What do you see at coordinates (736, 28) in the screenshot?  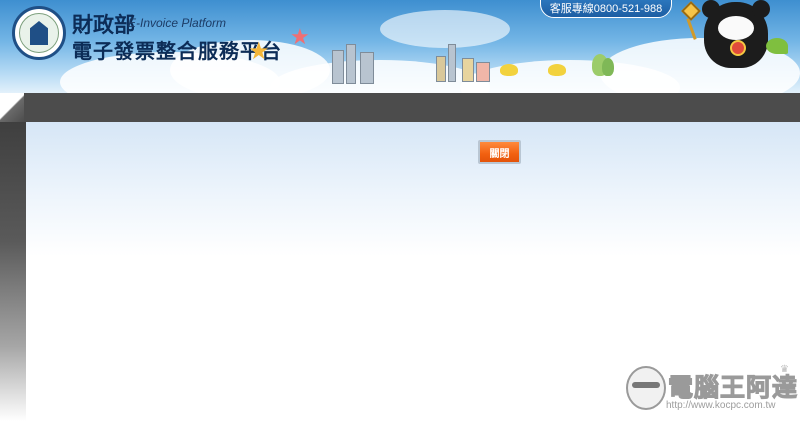 I see `mascot-face` at bounding box center [736, 28].